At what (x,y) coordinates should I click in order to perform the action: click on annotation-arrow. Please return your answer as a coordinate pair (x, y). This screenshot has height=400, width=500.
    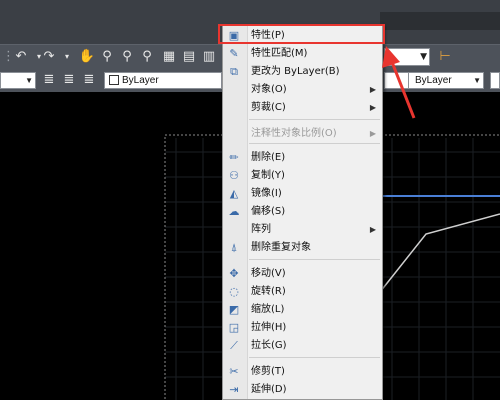
    Looking at the image, I should click on (399, 82).